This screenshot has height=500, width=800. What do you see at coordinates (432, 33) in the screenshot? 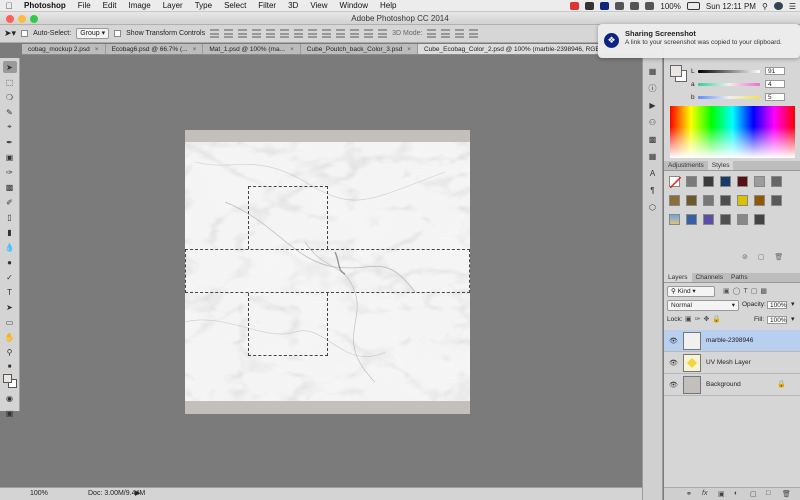
I see `3d-rotate-icon` at bounding box center [432, 33].